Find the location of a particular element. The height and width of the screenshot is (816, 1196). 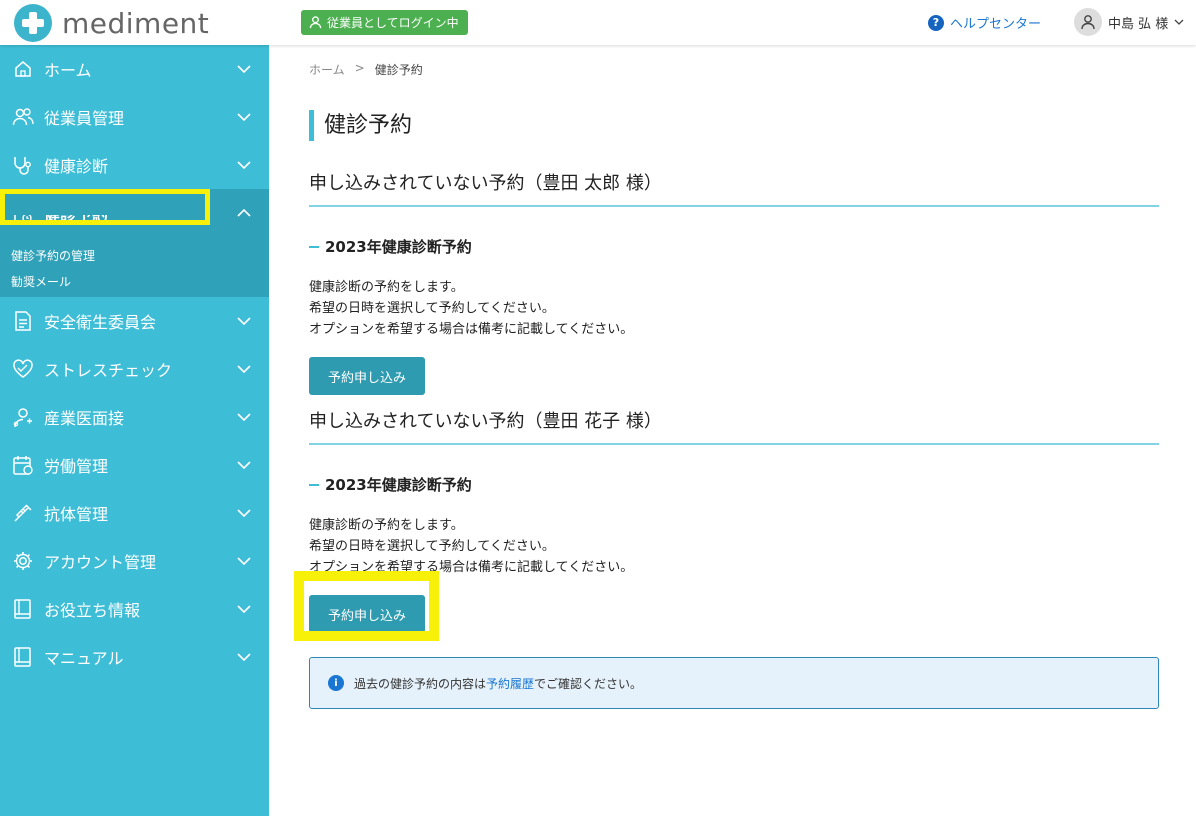

sidebar-item-label: ホーム is located at coordinates (68, 70).